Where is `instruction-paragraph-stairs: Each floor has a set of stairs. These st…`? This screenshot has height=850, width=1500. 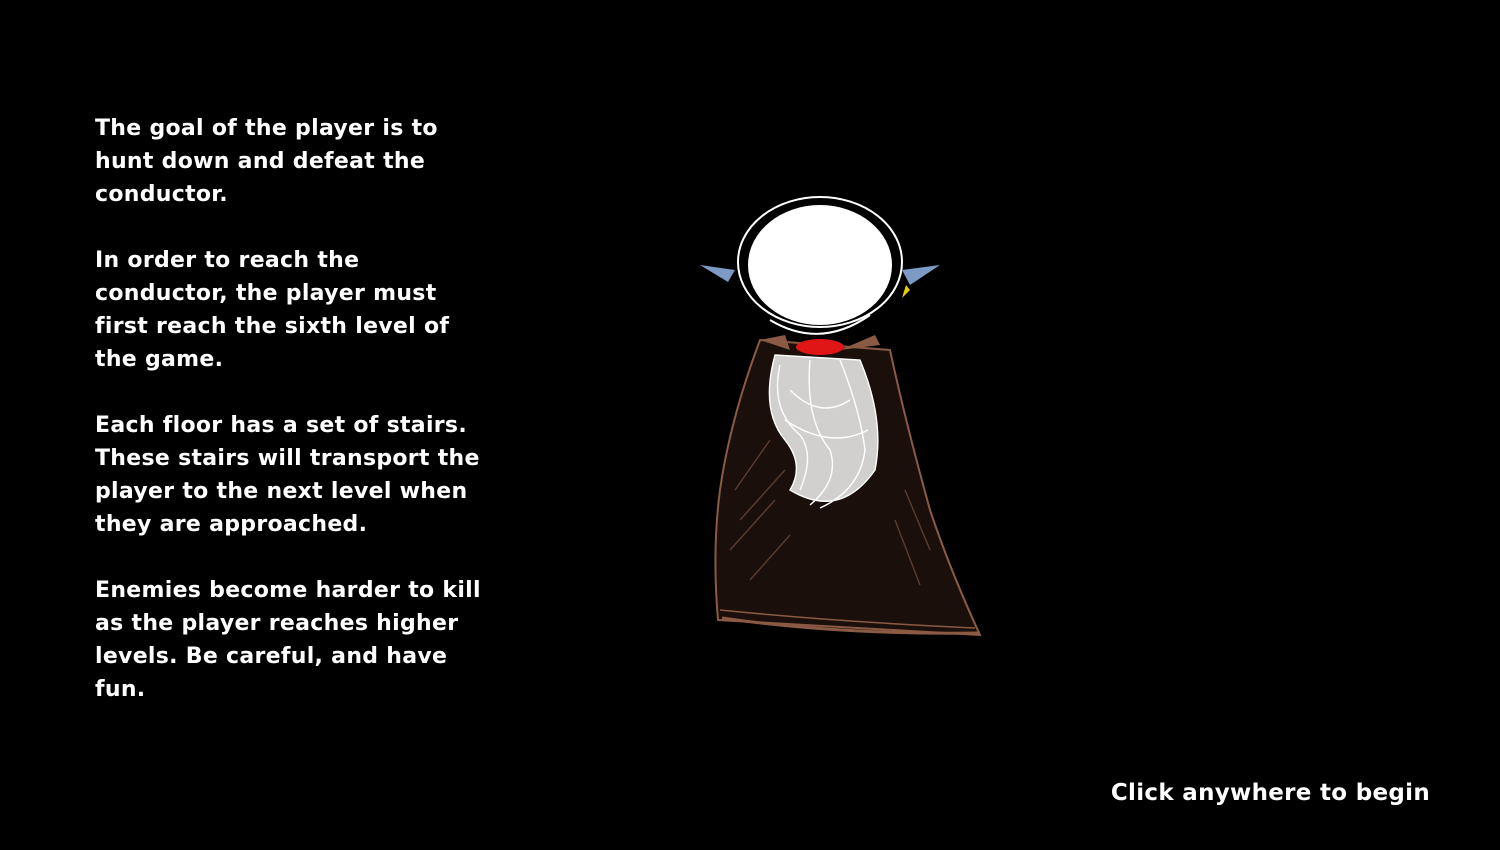 instruction-paragraph-stairs: Each floor has a set of stairs. These st… is located at coordinates (287, 475).